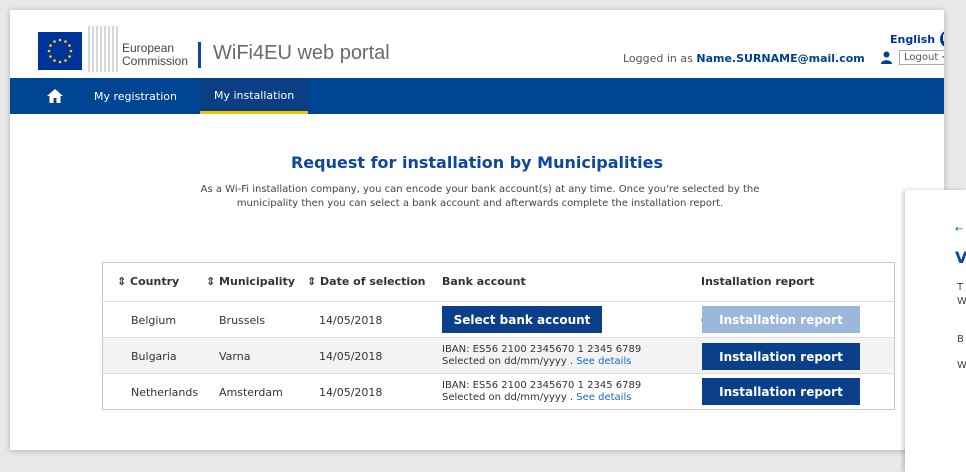 Image resolution: width=966 pixels, height=472 pixels. I want to click on portal-title: WiFi4EU web portal, so click(301, 53).